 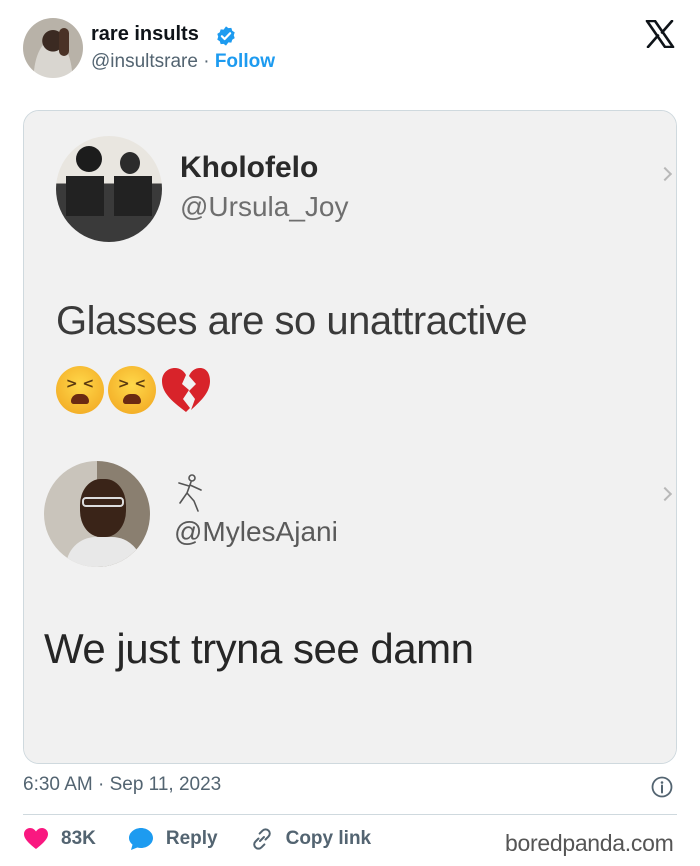 I want to click on dancer-icon, so click(x=190, y=493).